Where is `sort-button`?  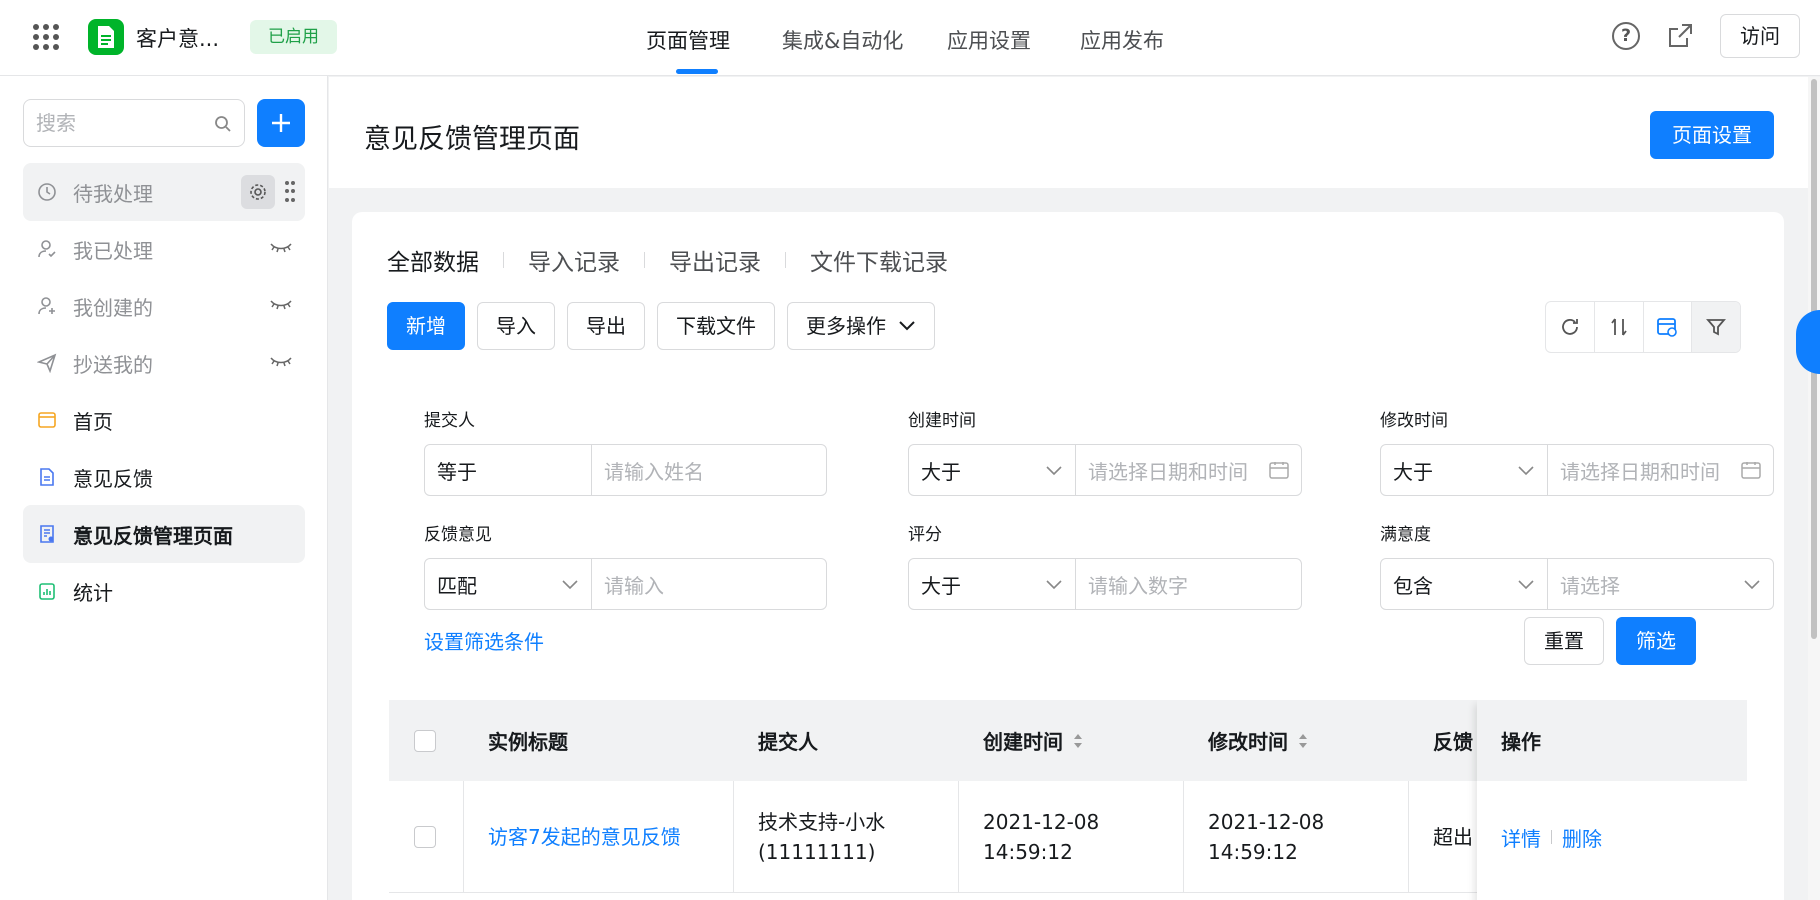
sort-button is located at coordinates (1619, 327).